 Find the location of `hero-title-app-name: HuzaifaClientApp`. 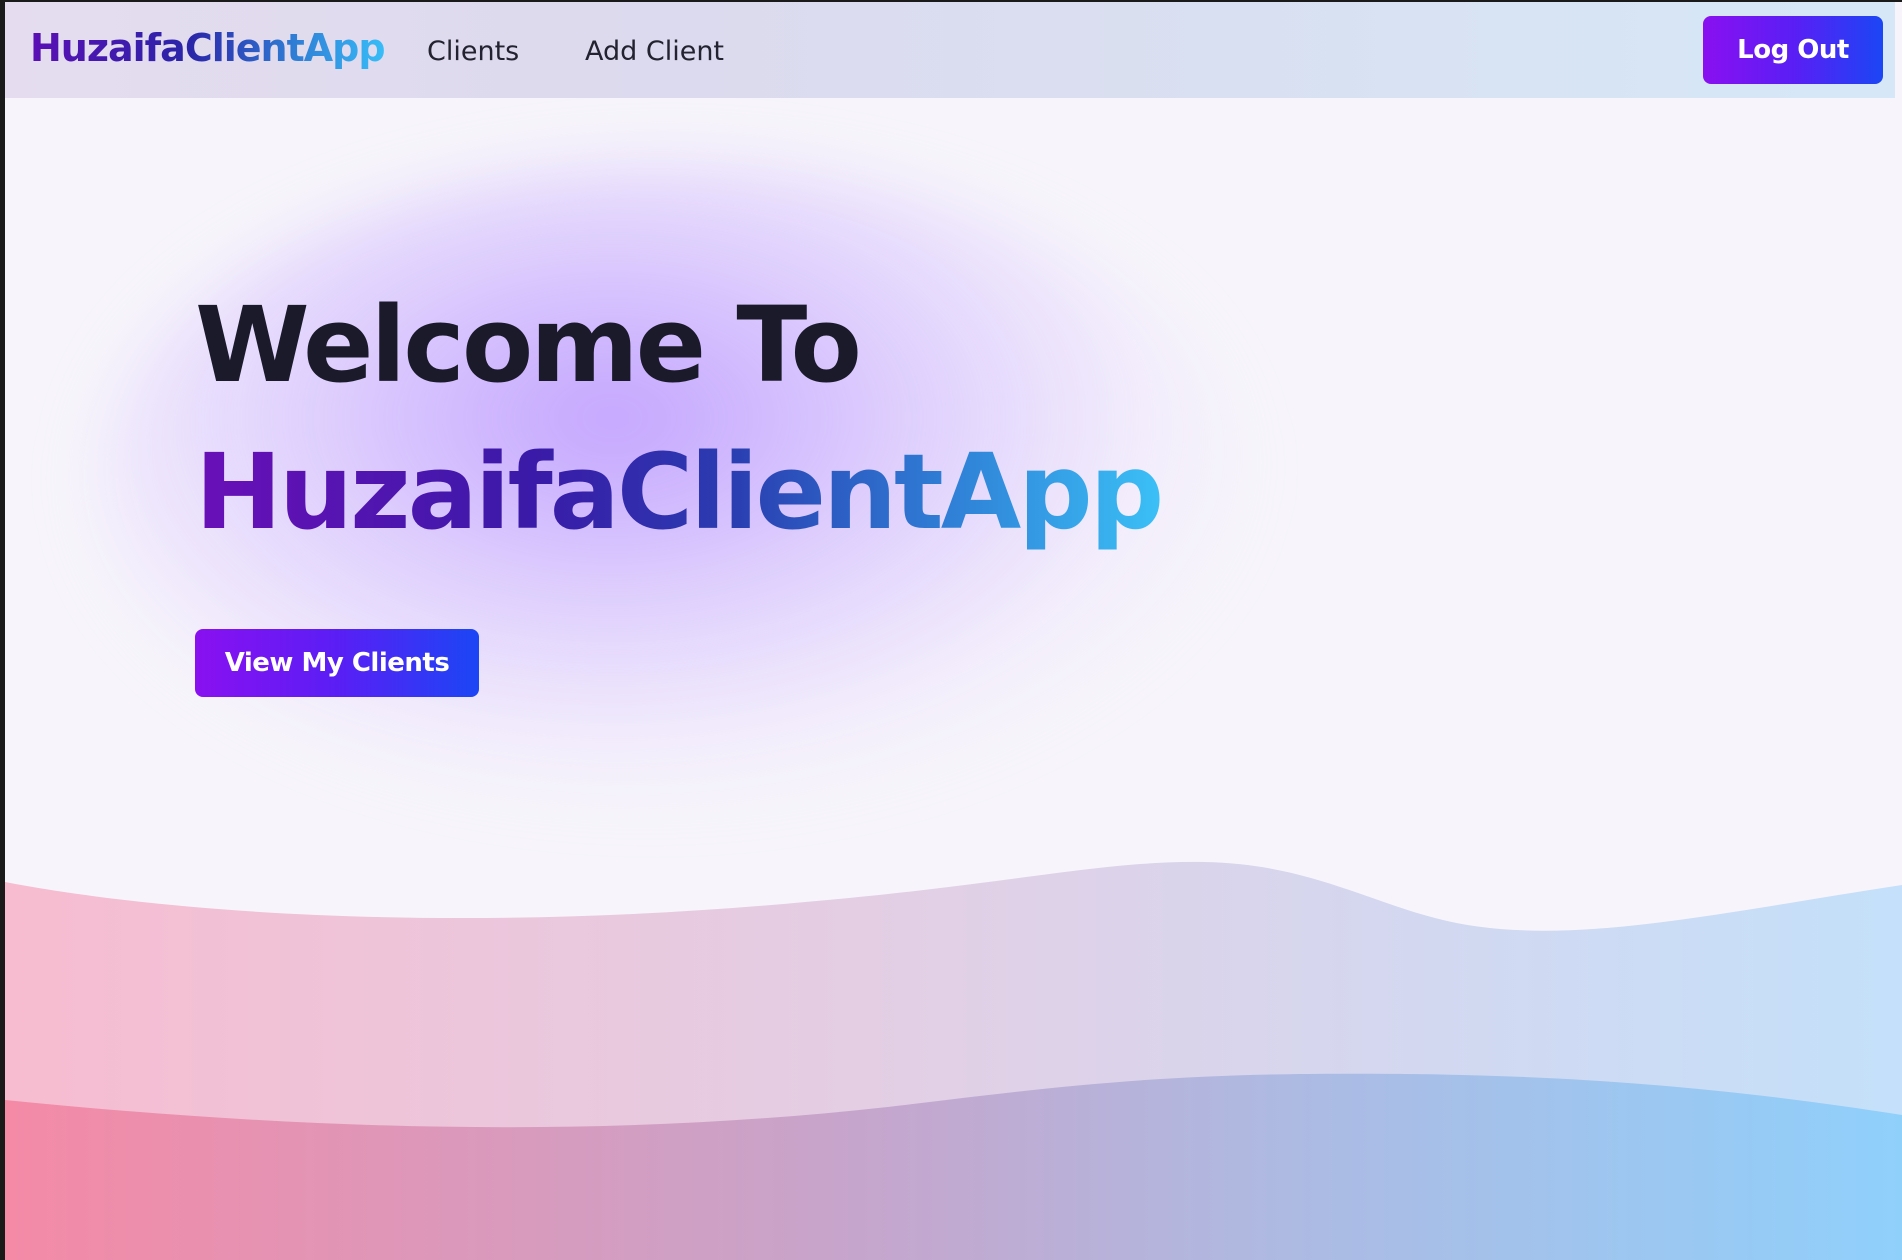

hero-title-app-name: HuzaifaClientApp is located at coordinates (679, 492).